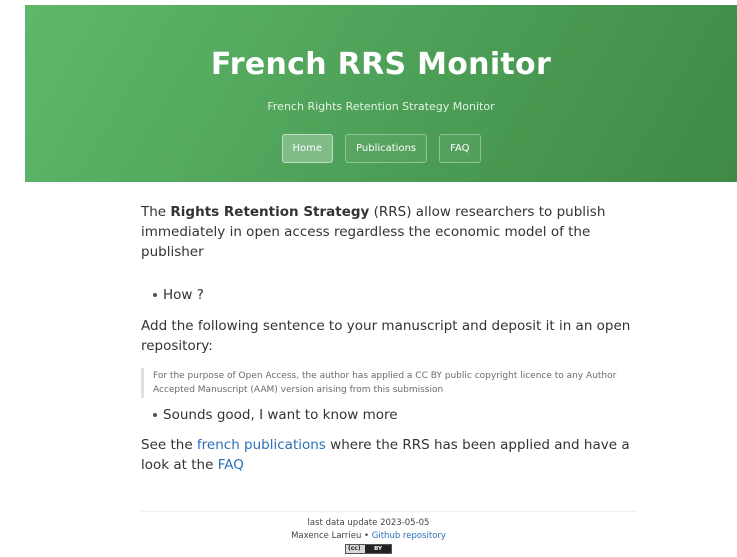 This screenshot has width=737, height=557. I want to click on intro-prefix: The, so click(156, 212).